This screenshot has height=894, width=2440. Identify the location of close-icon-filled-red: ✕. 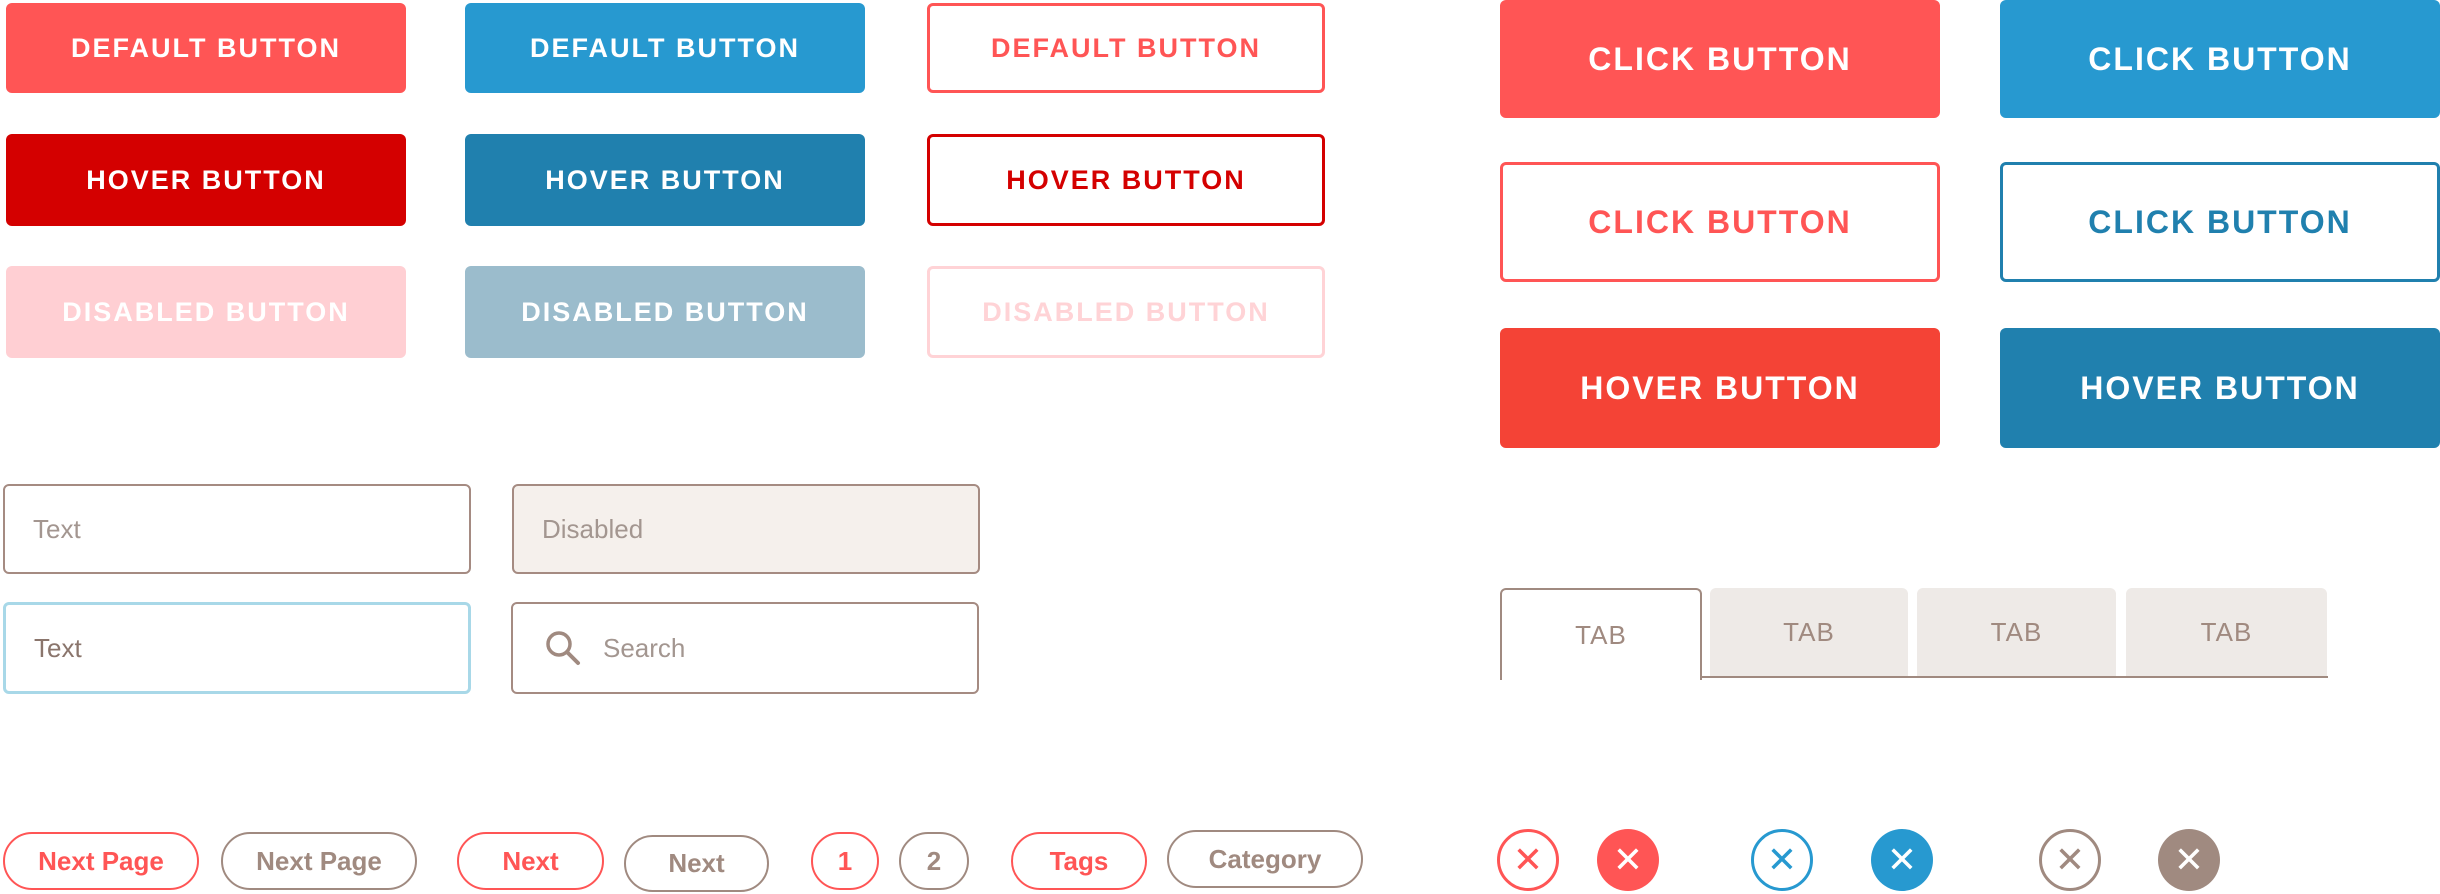
(1628, 860).